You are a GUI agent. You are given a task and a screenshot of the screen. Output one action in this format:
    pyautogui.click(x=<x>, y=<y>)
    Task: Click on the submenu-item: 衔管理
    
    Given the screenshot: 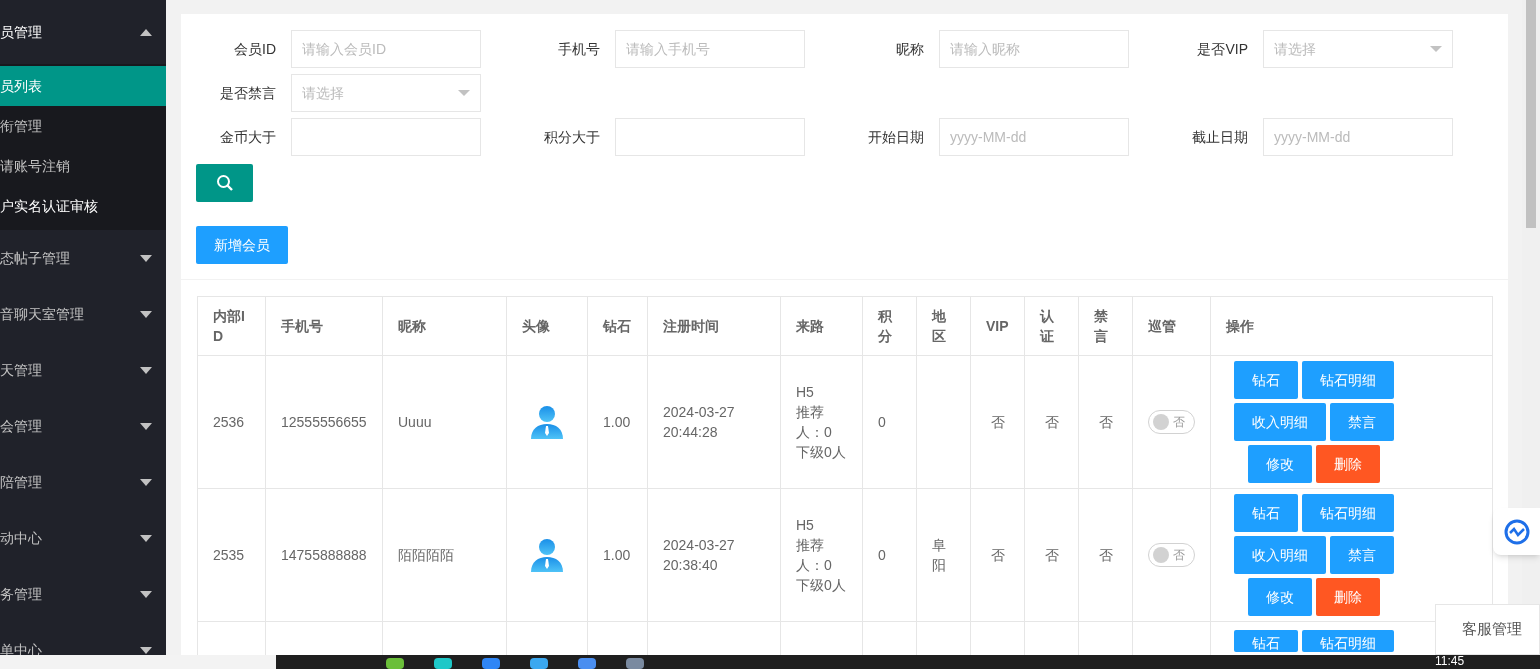 What is the action you would take?
    pyautogui.click(x=83, y=126)
    